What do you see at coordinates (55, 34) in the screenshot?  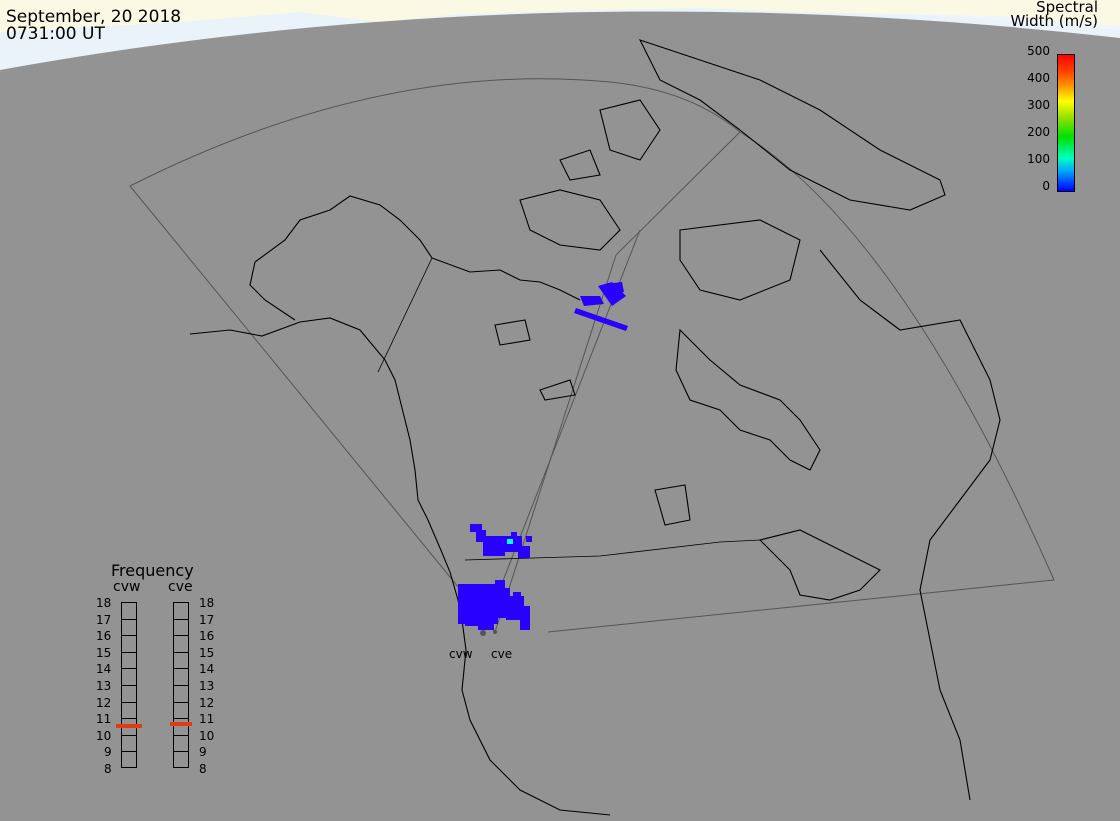 I see `time-label: 0731:00 UT` at bounding box center [55, 34].